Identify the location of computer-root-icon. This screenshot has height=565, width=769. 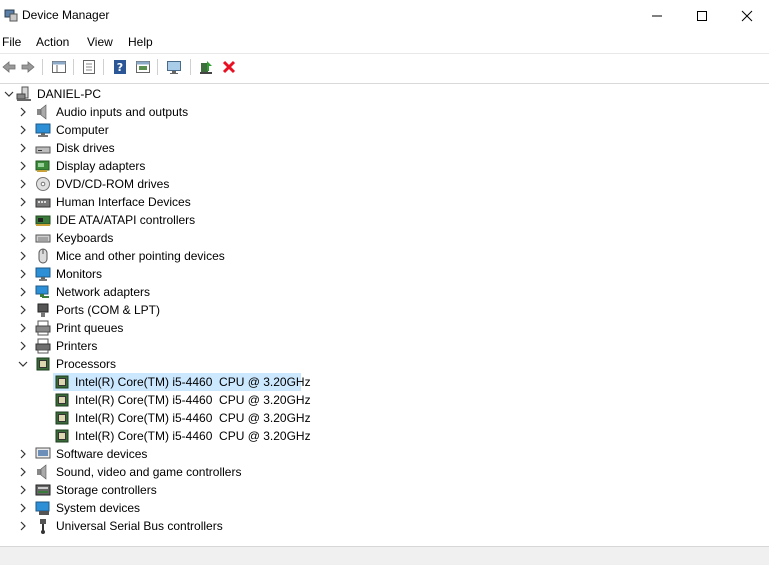
(23, 93).